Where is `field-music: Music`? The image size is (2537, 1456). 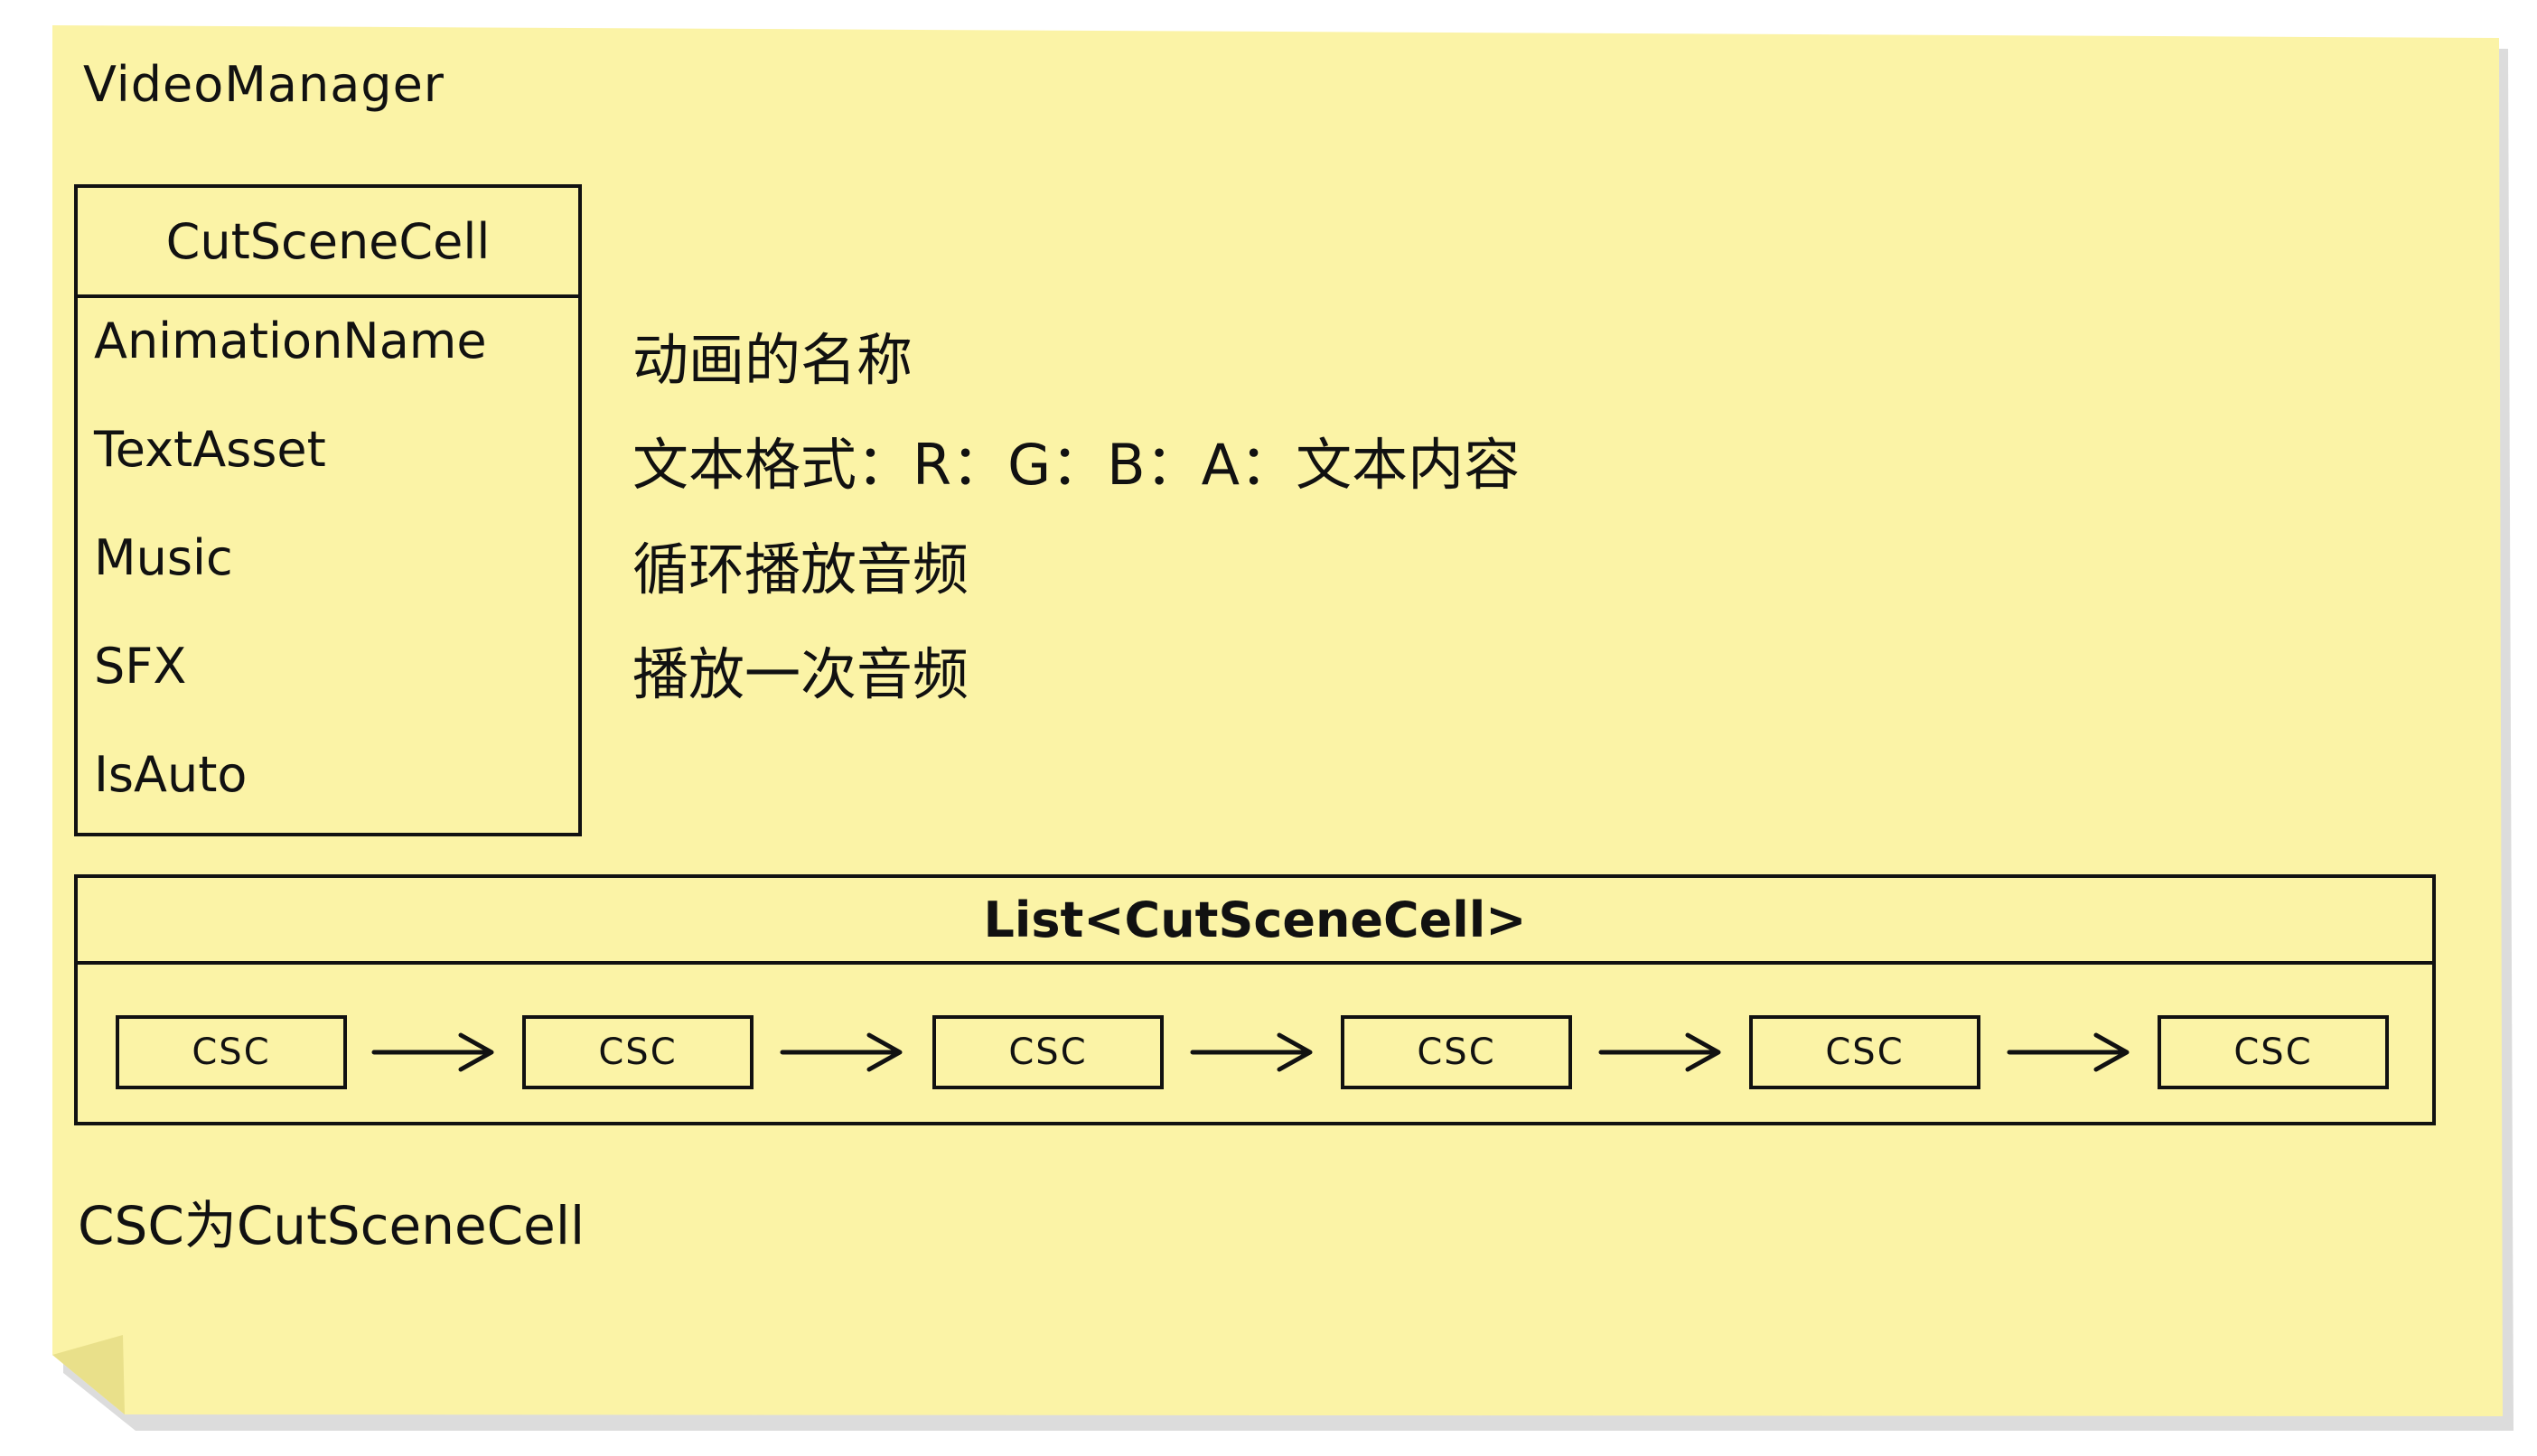 field-music: Music is located at coordinates (163, 557).